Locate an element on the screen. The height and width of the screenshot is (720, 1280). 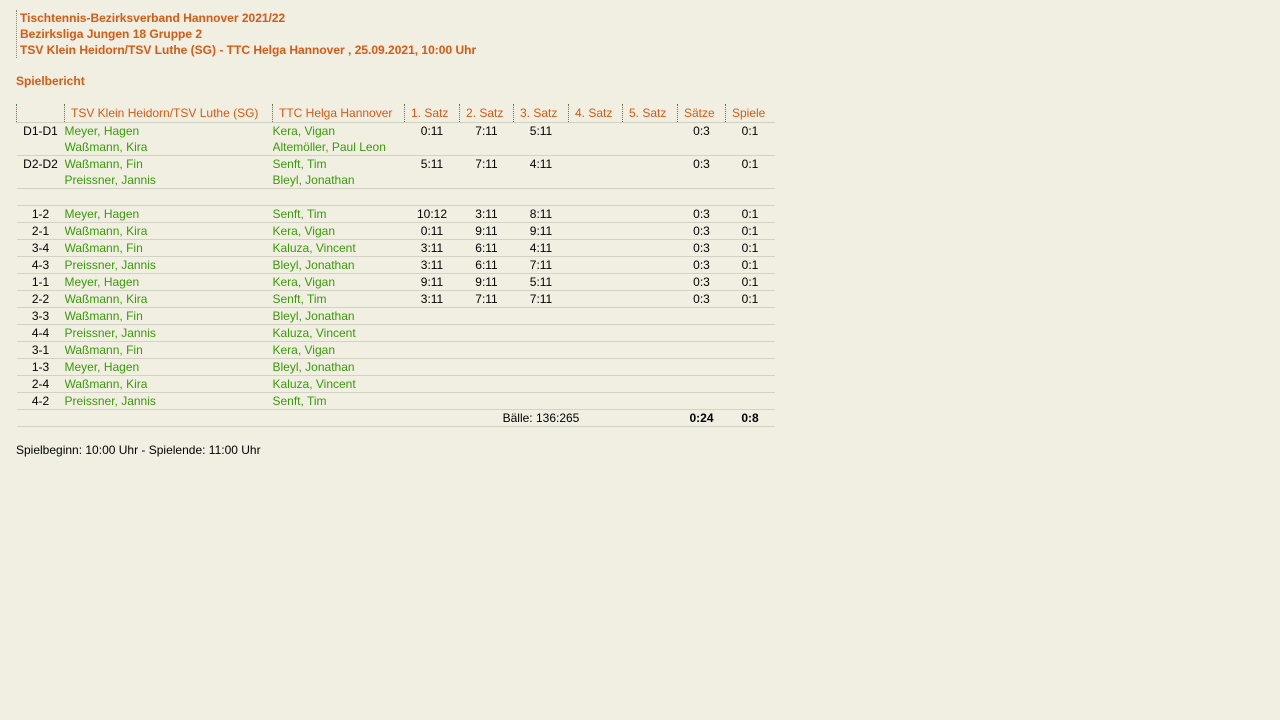
set-score-2: 9:11 is located at coordinates (486, 282).